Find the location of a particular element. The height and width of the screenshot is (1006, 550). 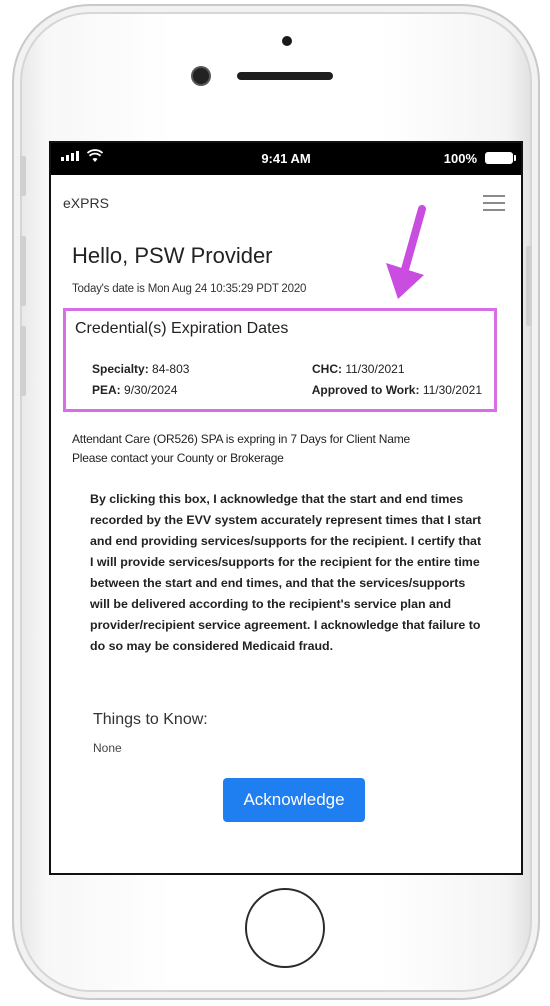

sensor-dot is located at coordinates (287, 41).